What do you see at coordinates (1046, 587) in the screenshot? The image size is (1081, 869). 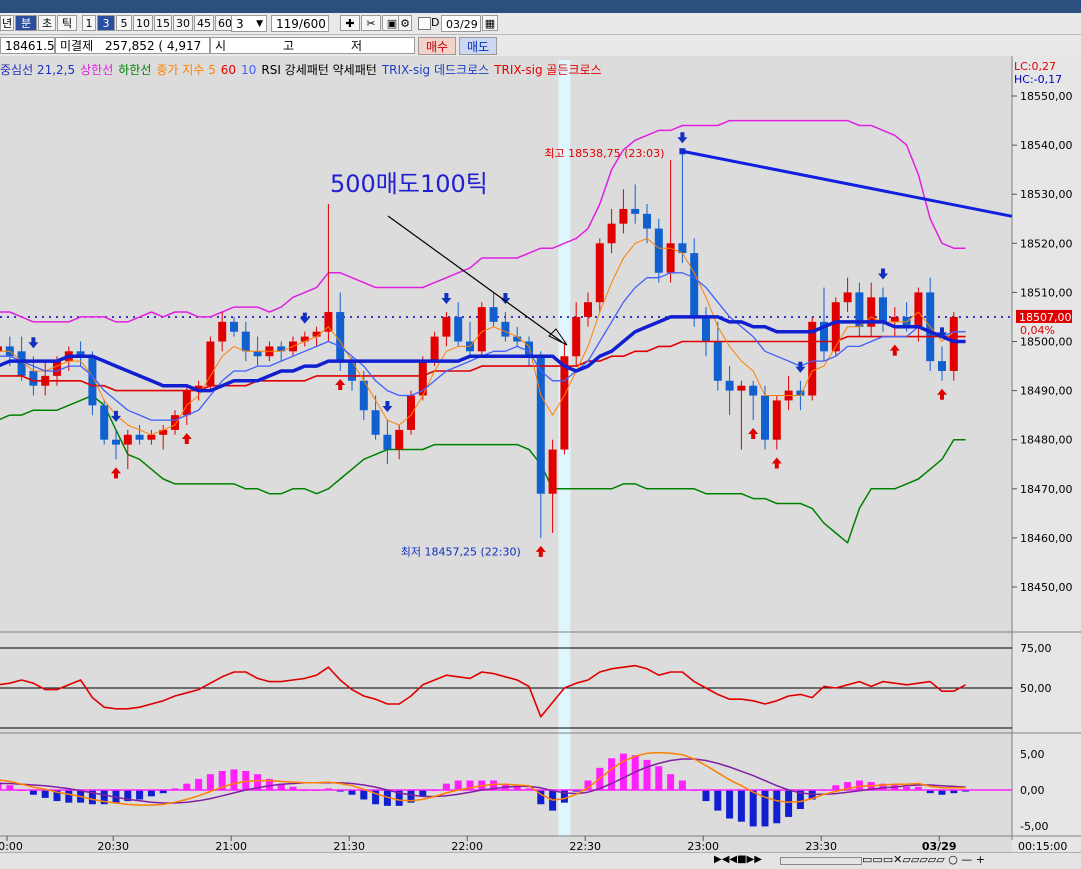 I see `y-tick-label: 18450,00` at bounding box center [1046, 587].